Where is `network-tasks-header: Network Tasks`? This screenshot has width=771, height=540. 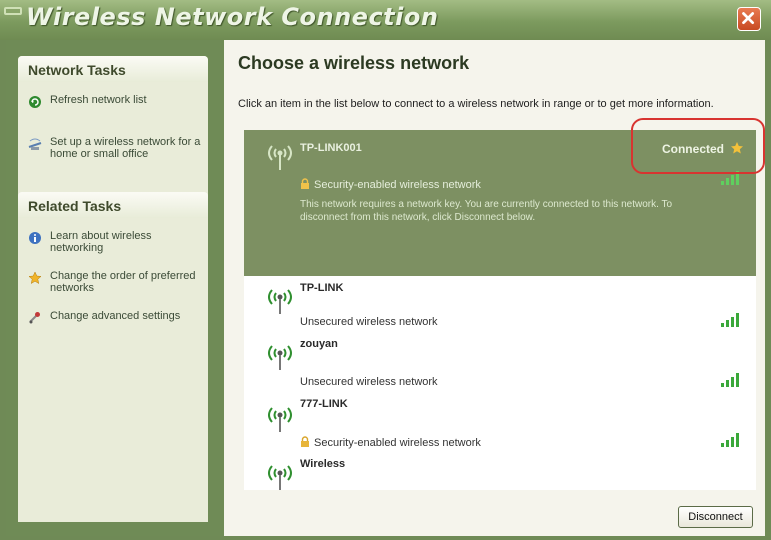
network-tasks-header: Network Tasks is located at coordinates (113, 69).